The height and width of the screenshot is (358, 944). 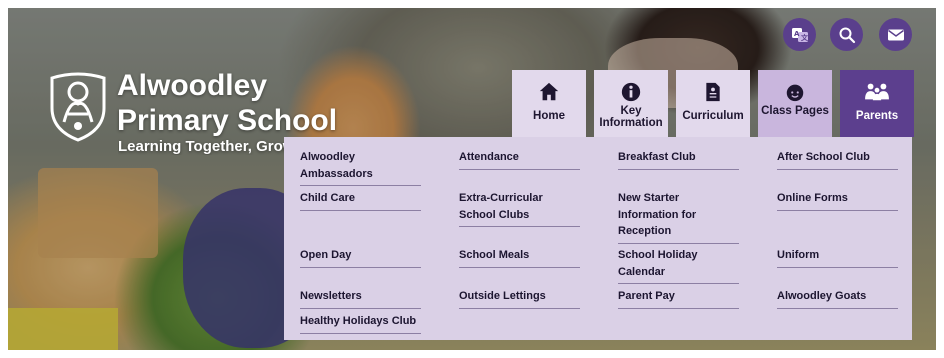 I want to click on search-icon, so click(x=847, y=35).